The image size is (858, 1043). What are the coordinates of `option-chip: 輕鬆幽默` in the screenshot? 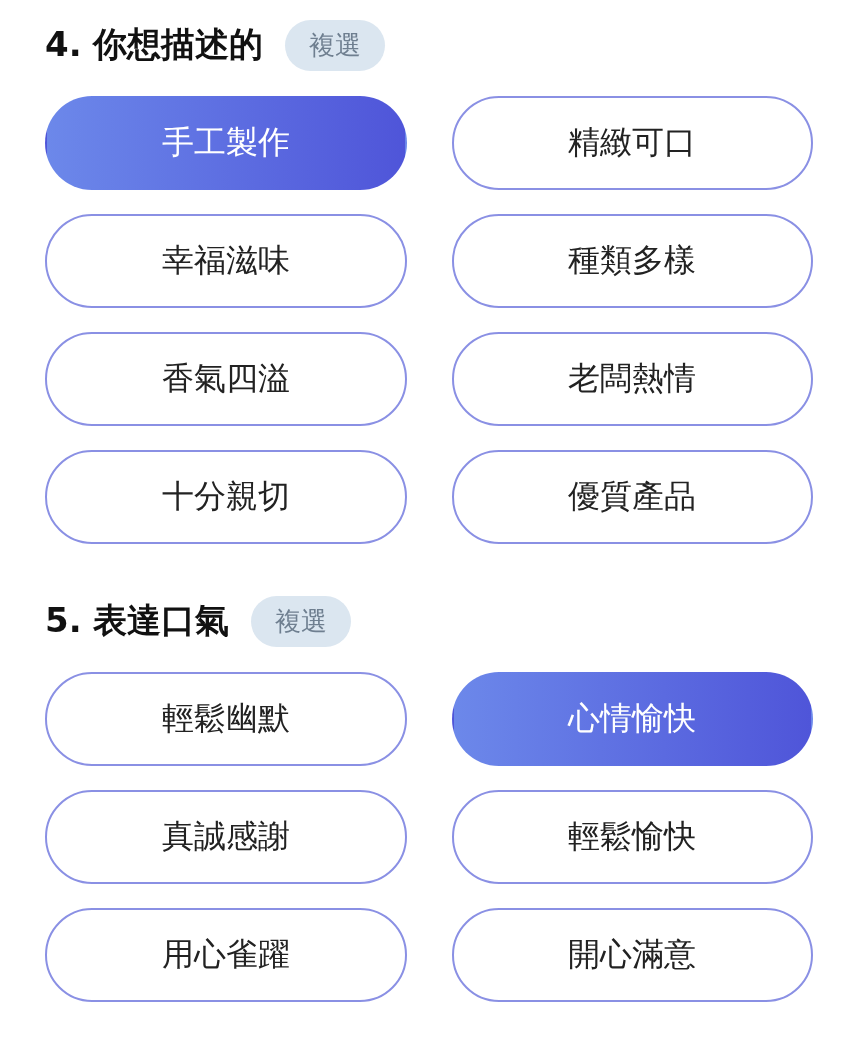 It's located at (226, 719).